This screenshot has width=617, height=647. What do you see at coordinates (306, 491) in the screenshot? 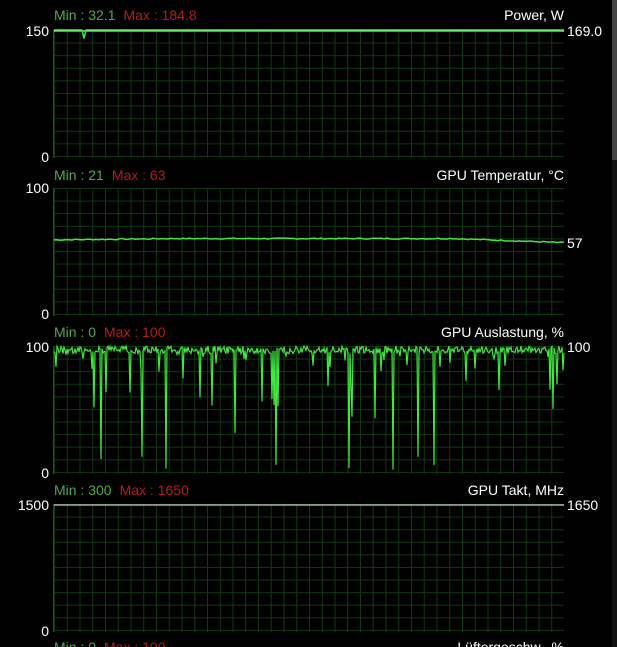
I see `clock-graph-header: Min : 300 Max : 1650 GPU Takt, MHz` at bounding box center [306, 491].